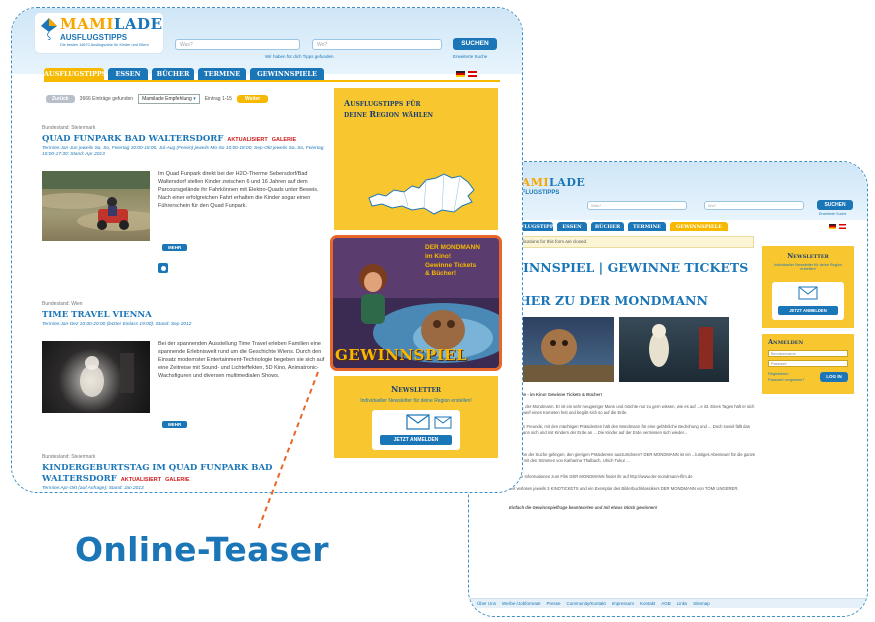  What do you see at coordinates (452, 247) in the screenshot?
I see `teaser-line1: DER MONDMANN` at bounding box center [452, 247].